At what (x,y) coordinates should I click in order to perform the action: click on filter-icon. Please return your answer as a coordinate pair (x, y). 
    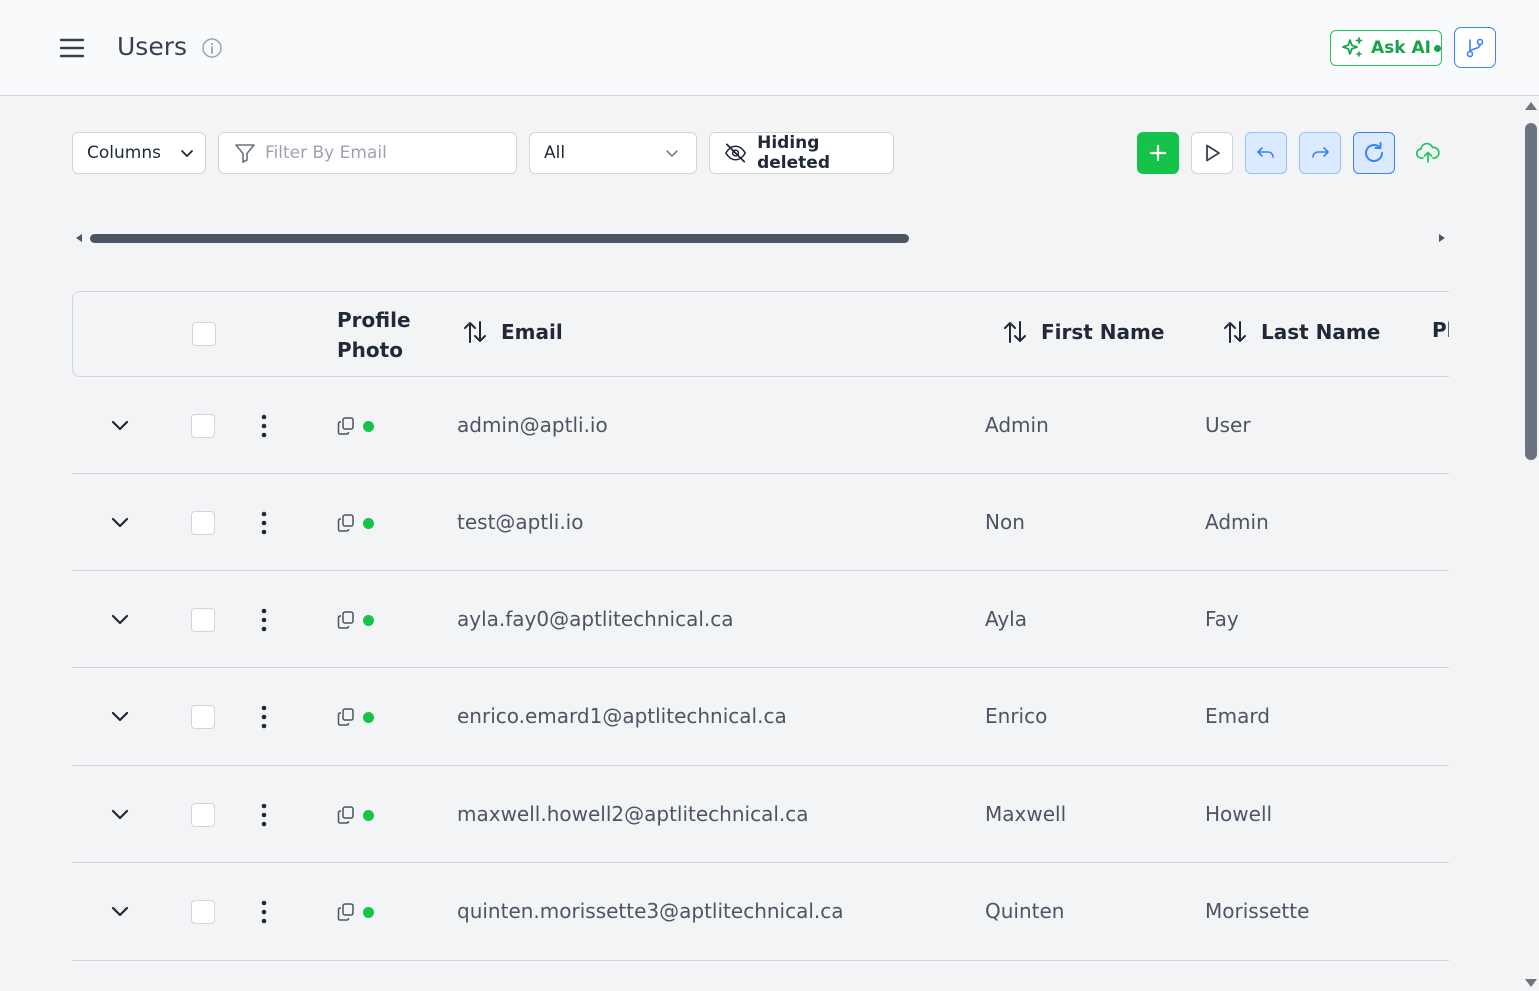
    Looking at the image, I should click on (245, 153).